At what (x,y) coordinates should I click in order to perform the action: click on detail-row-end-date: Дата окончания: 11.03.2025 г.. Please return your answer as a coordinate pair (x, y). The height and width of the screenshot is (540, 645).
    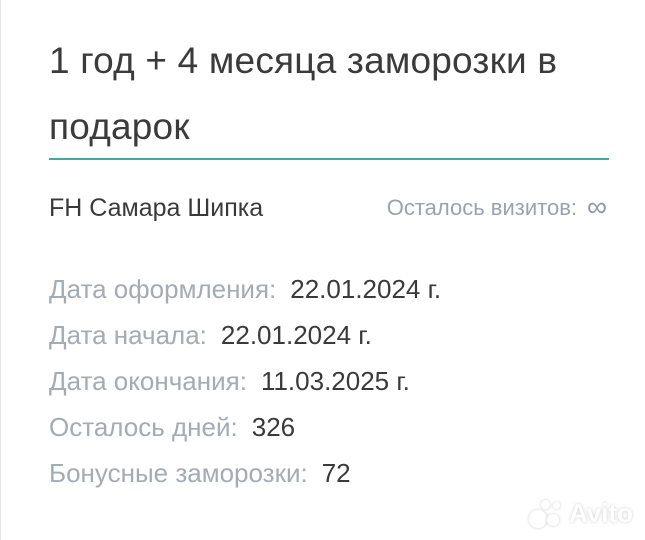
    Looking at the image, I should click on (245, 381).